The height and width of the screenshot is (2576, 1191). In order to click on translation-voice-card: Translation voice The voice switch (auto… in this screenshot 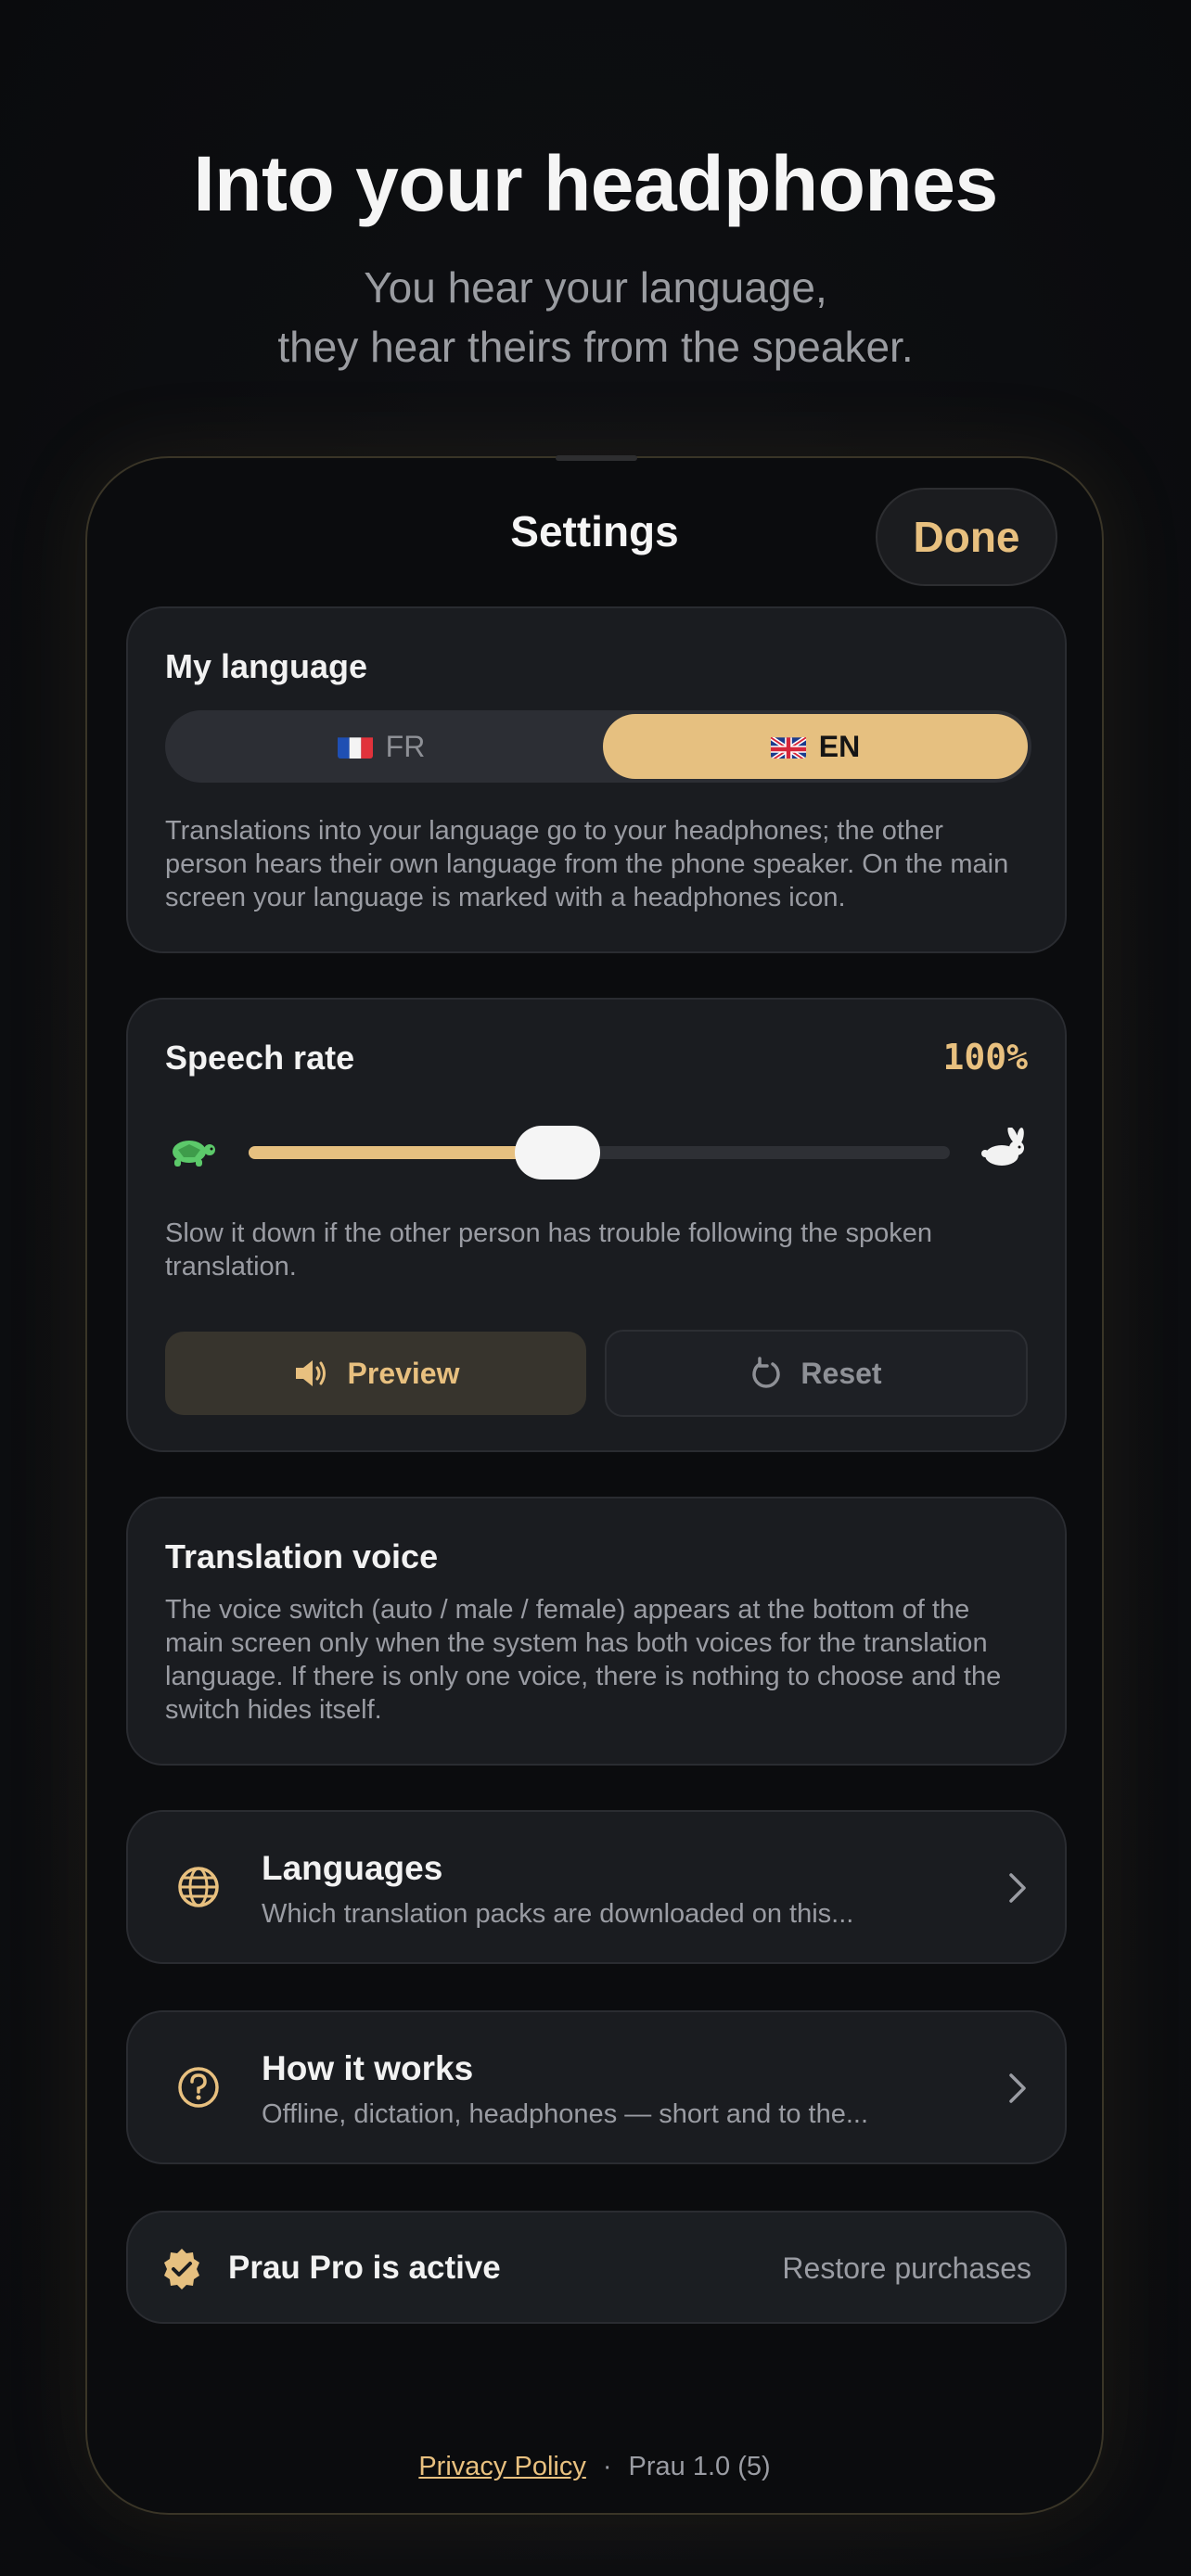, I will do `click(597, 1632)`.